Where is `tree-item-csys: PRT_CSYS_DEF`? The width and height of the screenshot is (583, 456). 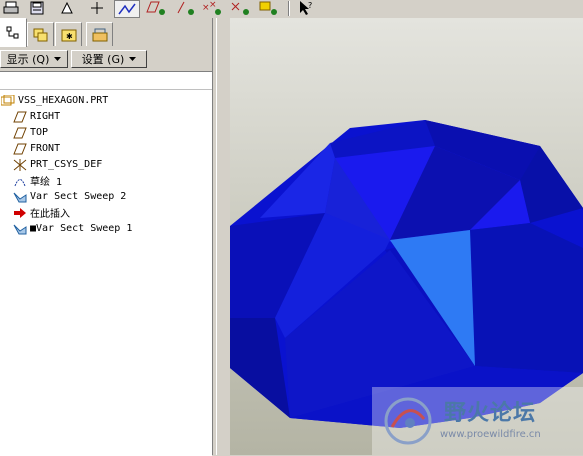
tree-item-csys: PRT_CSYS_DEF is located at coordinates (57, 164).